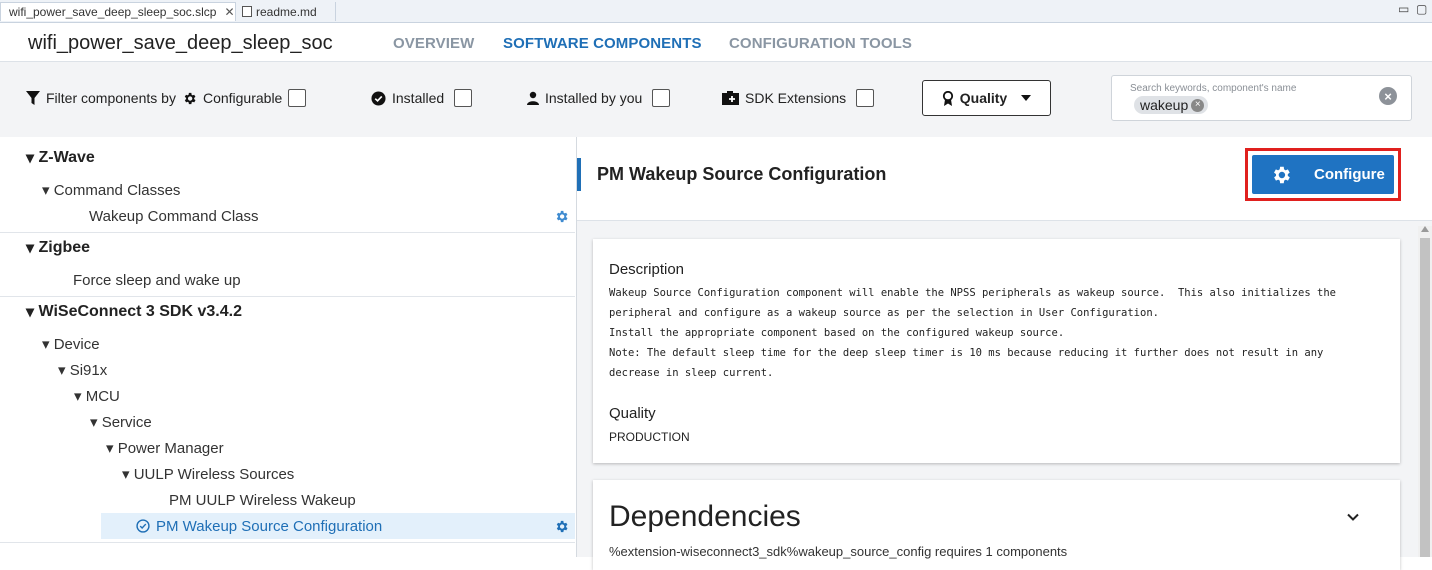 This screenshot has width=1432, height=570. Describe the element at coordinates (691, 373) in the screenshot. I see `description-line: decrease in sleep current.` at that location.